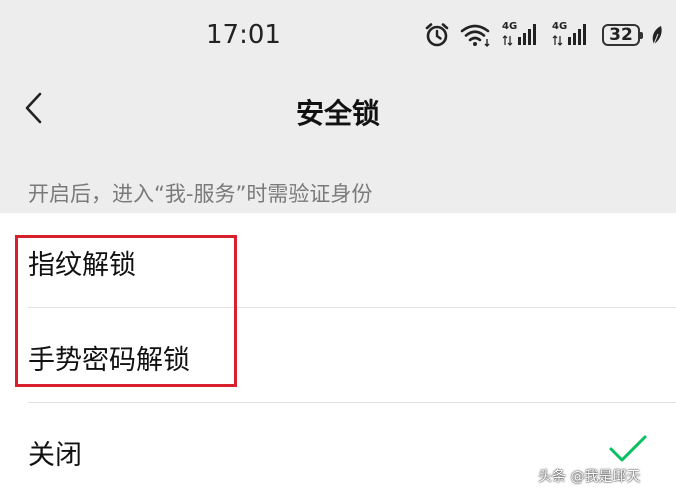  What do you see at coordinates (628, 451) in the screenshot?
I see `check-icon` at bounding box center [628, 451].